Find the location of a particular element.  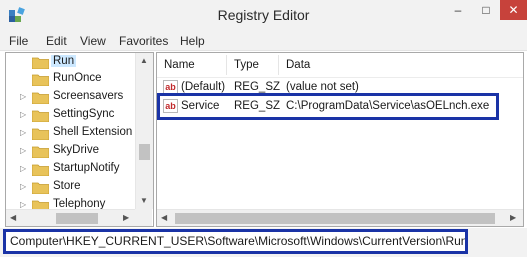

title-bar: Registry Editor – □ ✕ is located at coordinates (263, 16).